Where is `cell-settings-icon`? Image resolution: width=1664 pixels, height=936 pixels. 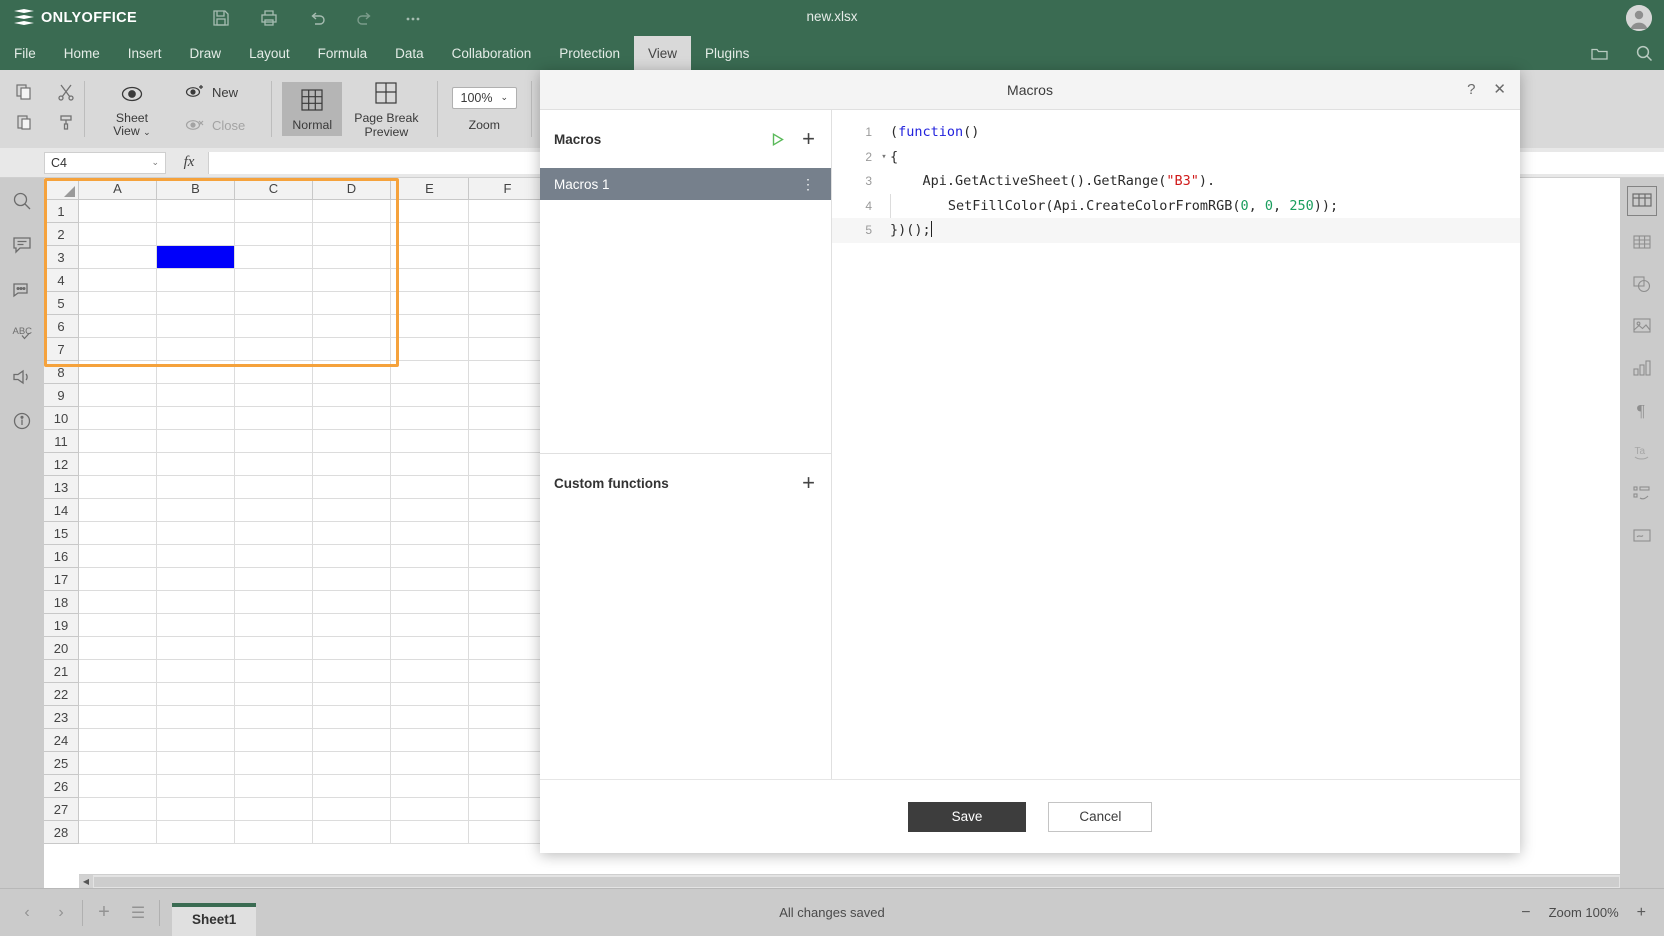 cell-settings-icon is located at coordinates (1642, 201).